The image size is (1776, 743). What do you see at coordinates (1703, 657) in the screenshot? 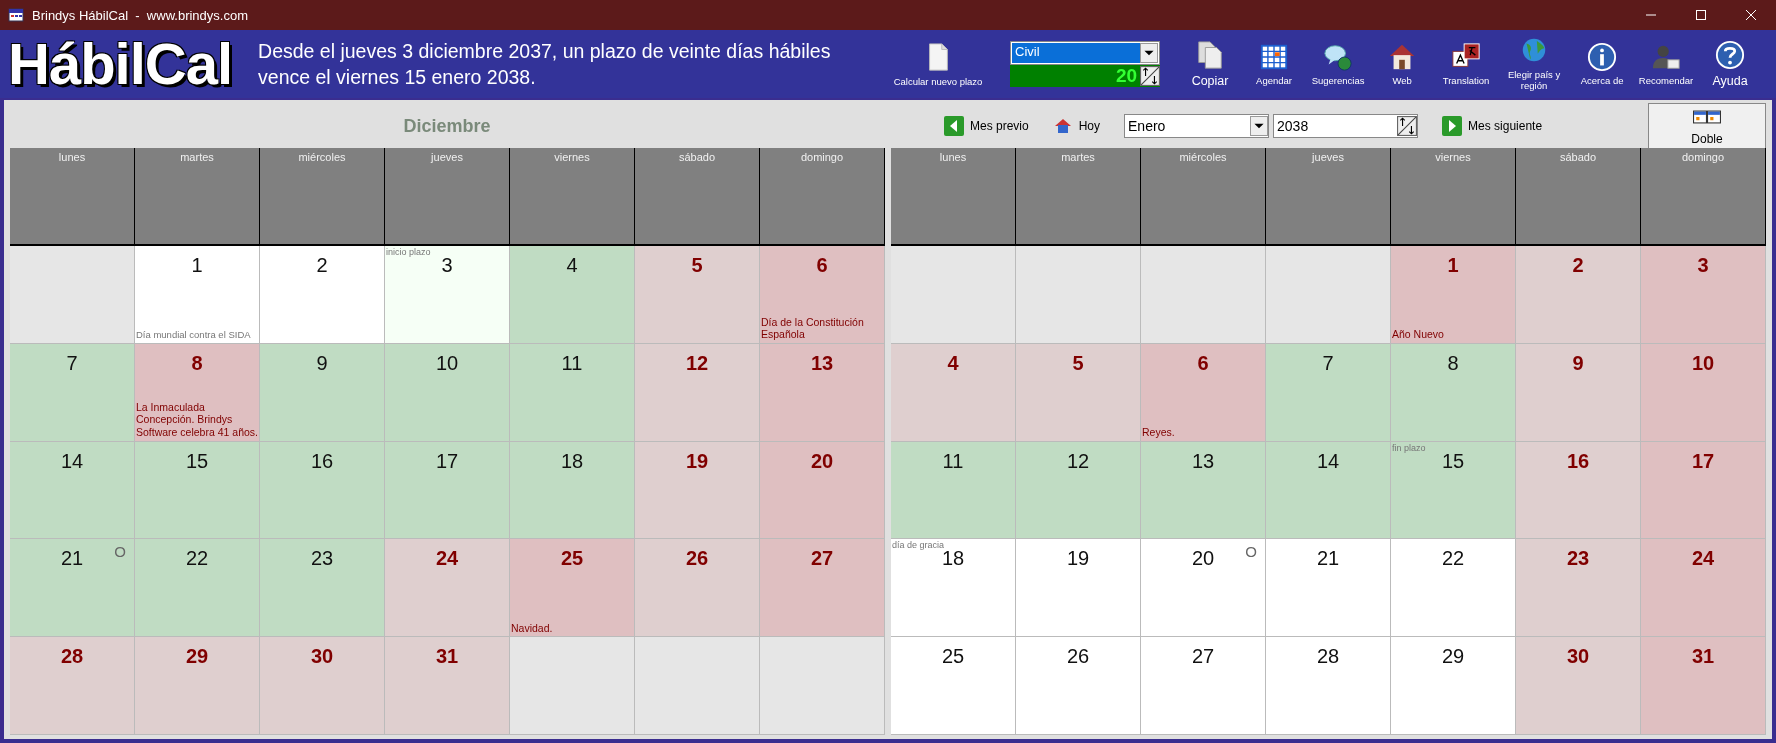
I see `day-number: 31` at bounding box center [1703, 657].